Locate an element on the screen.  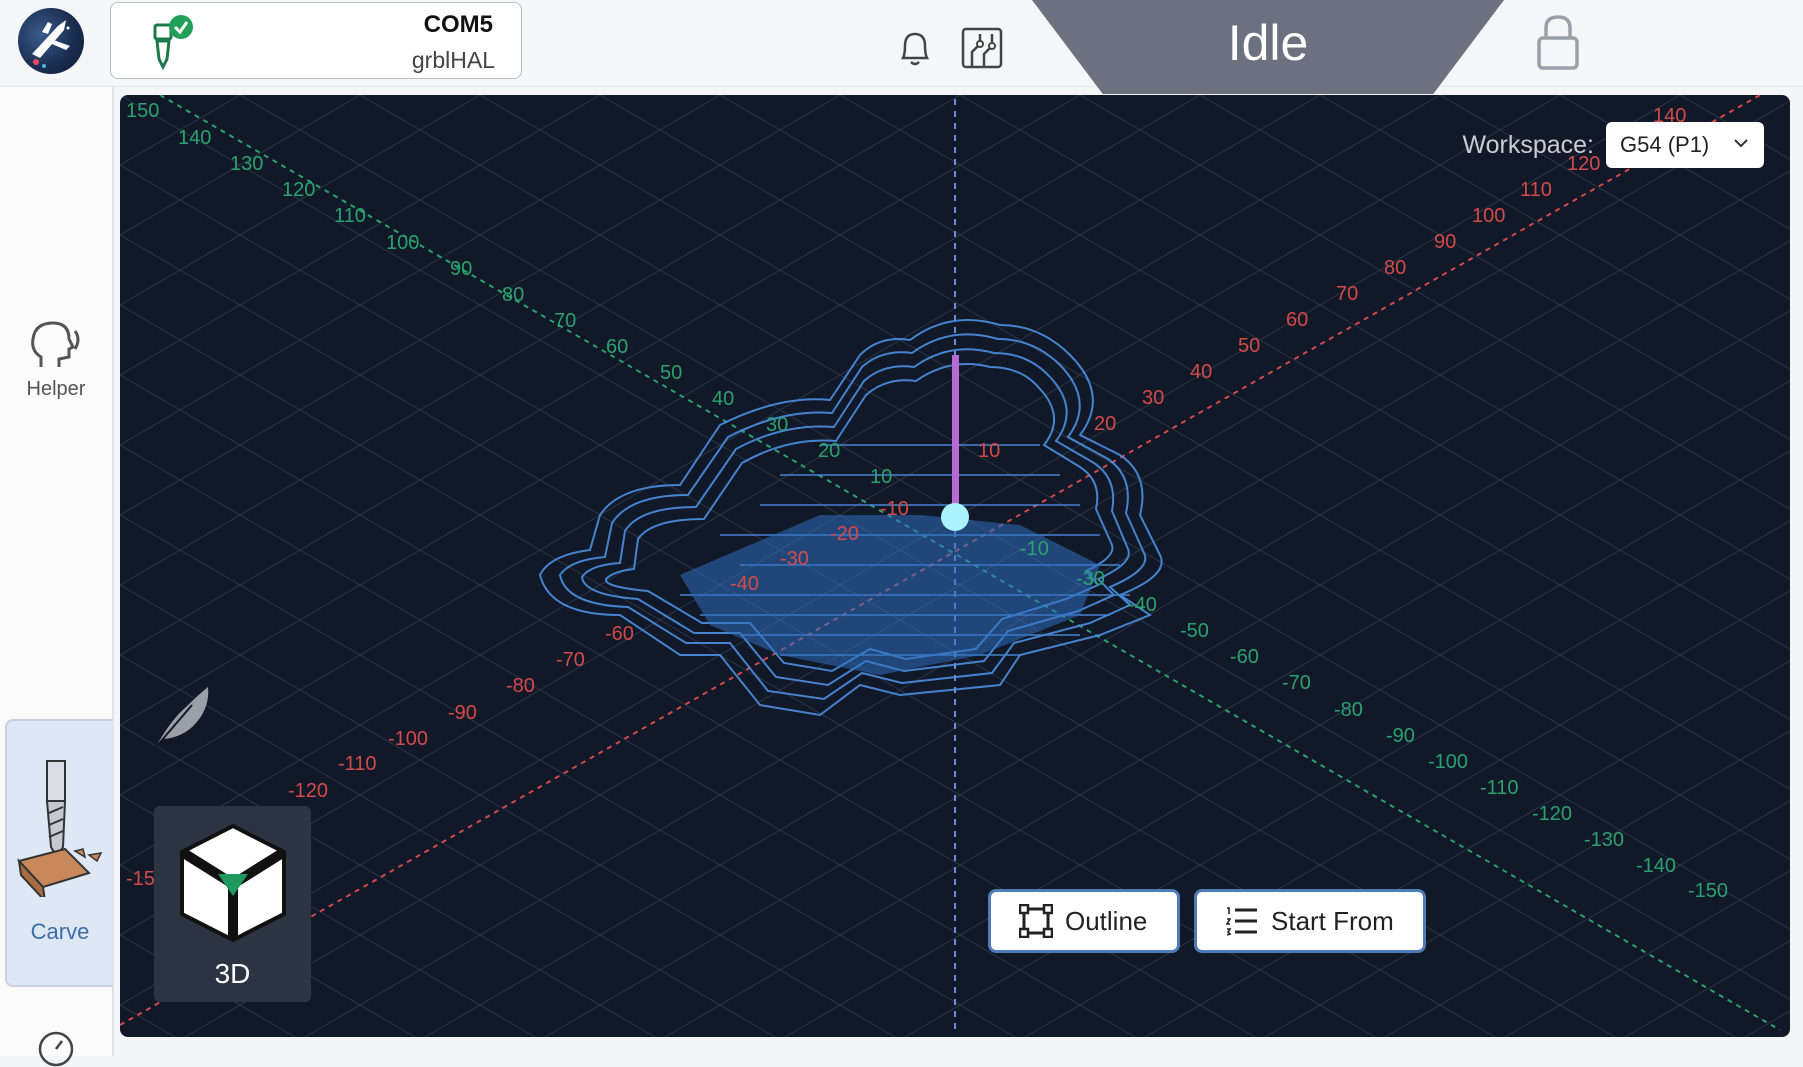
tick-label: 140 is located at coordinates (194, 138).